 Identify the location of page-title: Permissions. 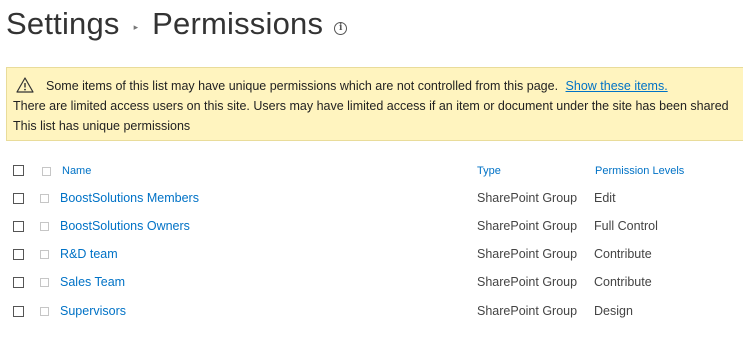
(238, 23).